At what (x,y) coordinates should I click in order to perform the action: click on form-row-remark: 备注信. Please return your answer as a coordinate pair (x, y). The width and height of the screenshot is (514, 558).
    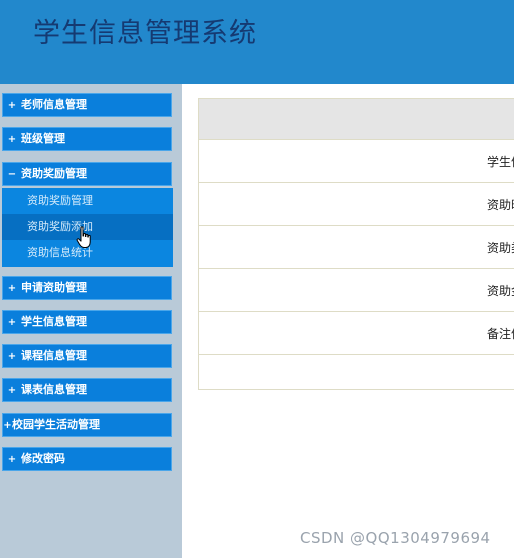
    Looking at the image, I should click on (356, 333).